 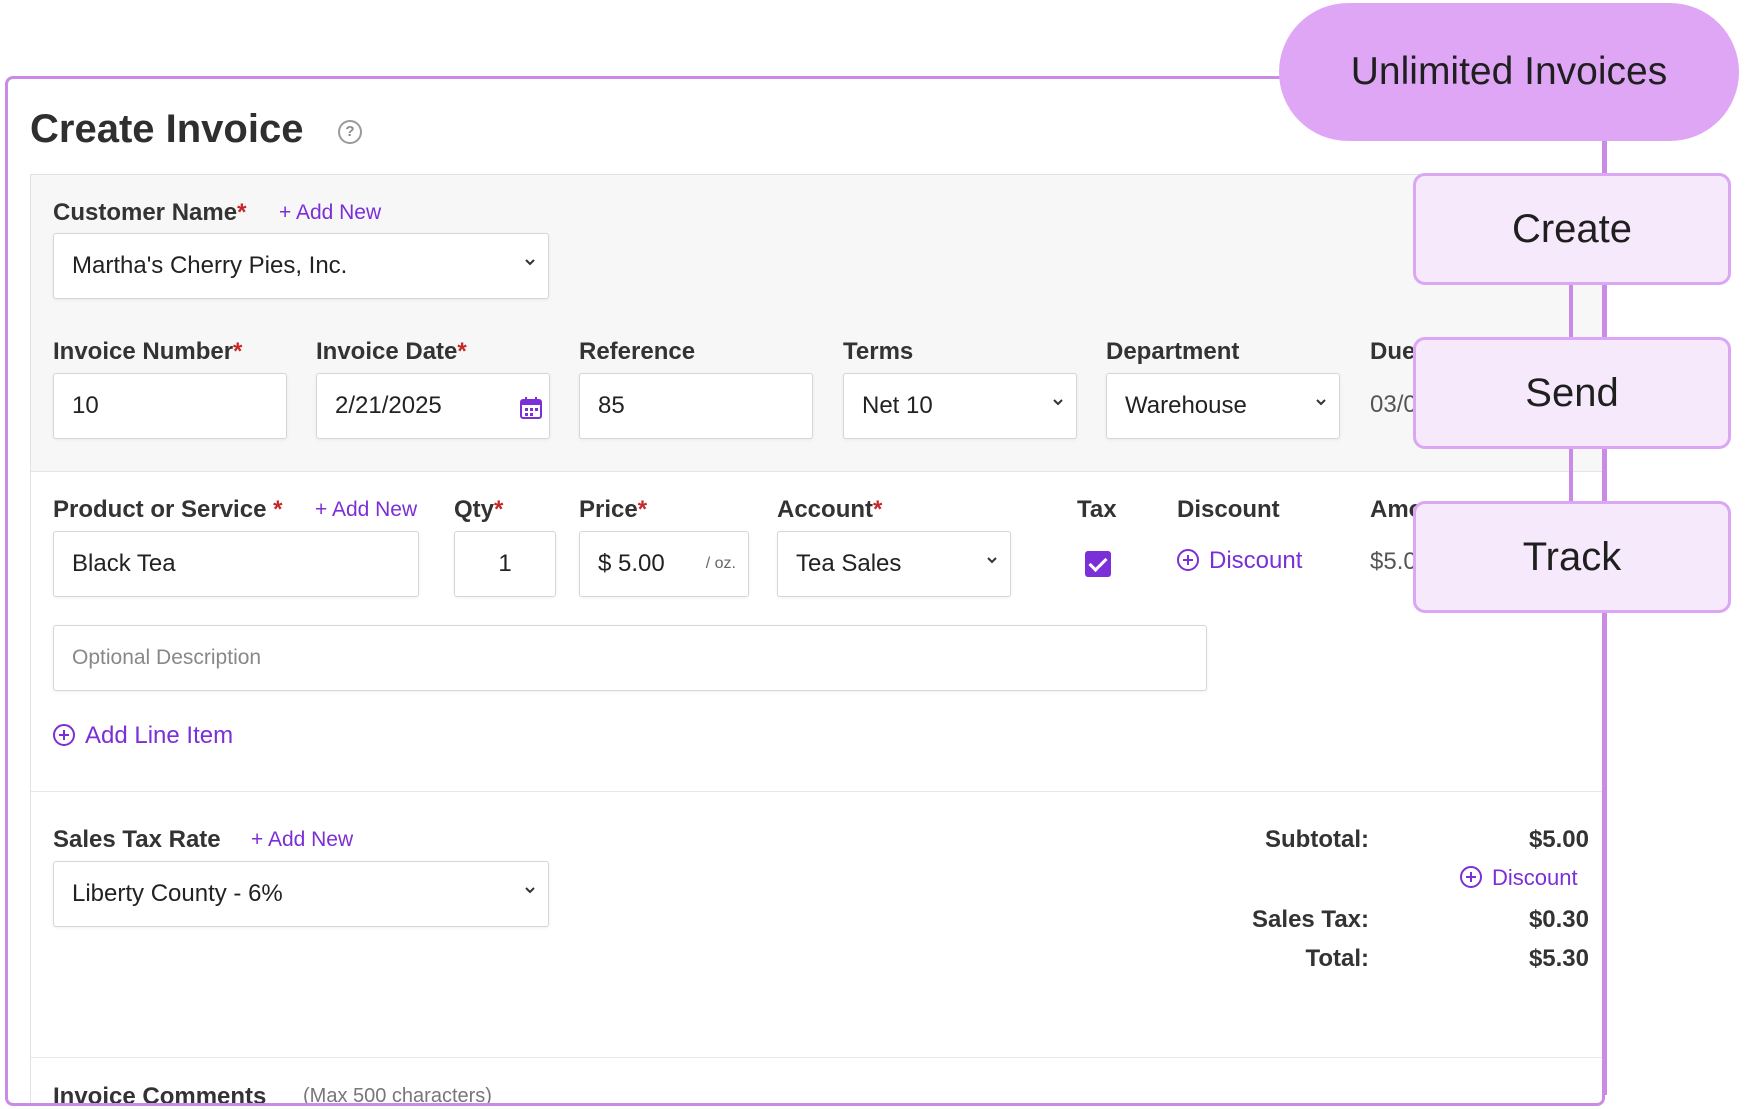 What do you see at coordinates (150, 212) in the screenshot?
I see `customer-name-label: Customer Name*` at bounding box center [150, 212].